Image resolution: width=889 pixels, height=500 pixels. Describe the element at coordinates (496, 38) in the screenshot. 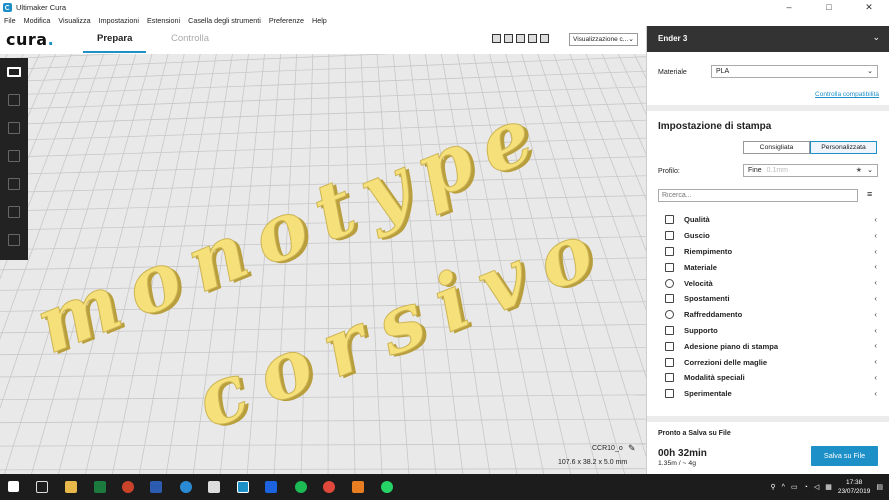

I see `view-3d-icon` at that location.